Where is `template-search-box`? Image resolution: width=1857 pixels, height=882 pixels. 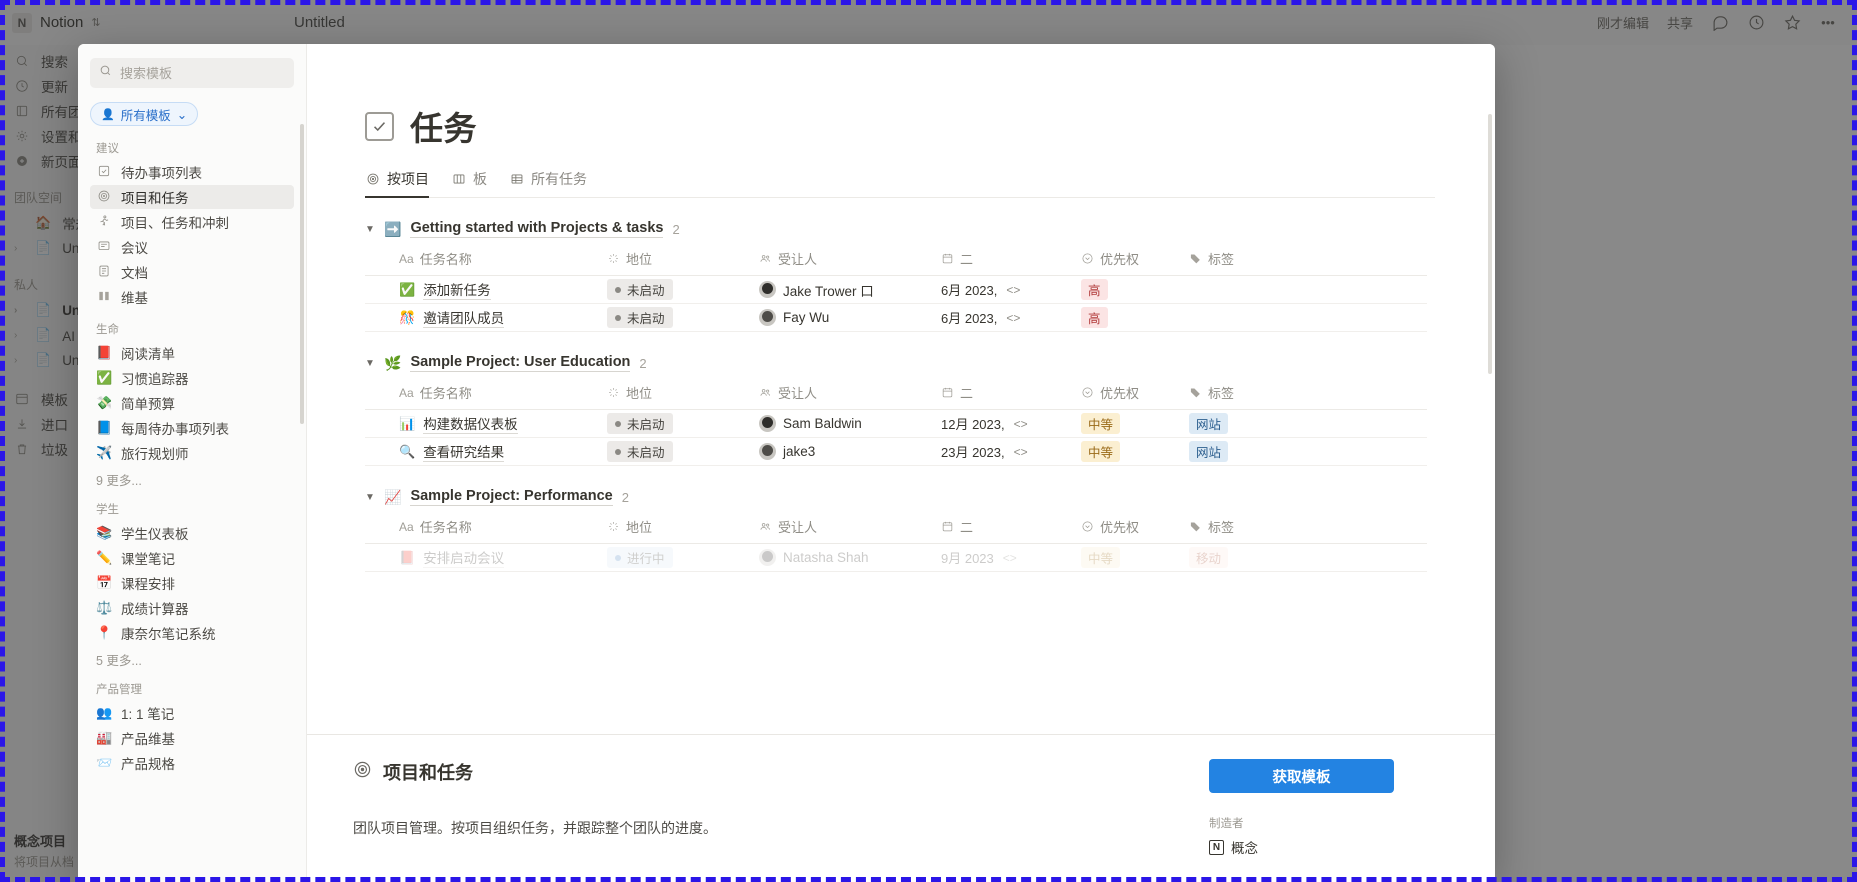 template-search-box is located at coordinates (192, 73).